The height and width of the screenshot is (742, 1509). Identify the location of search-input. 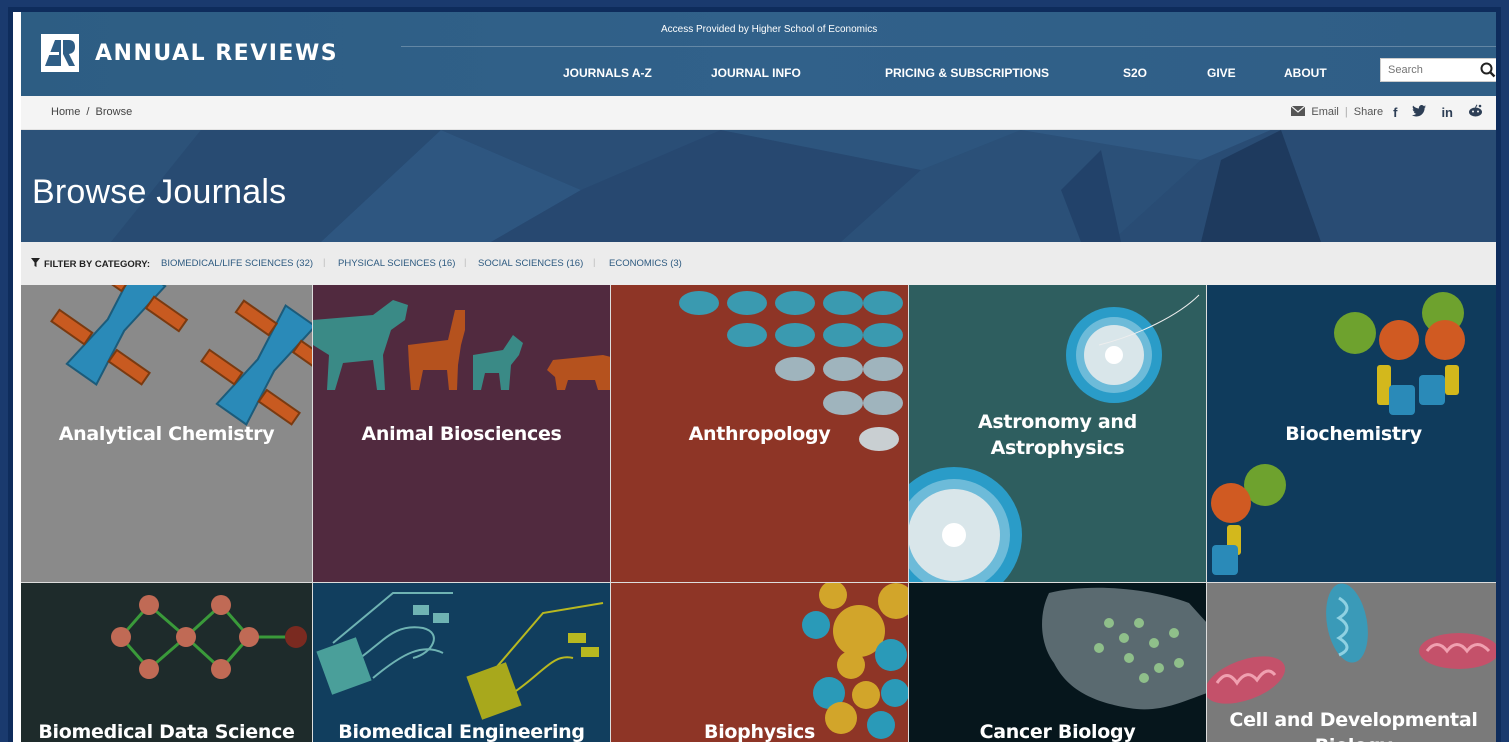
(1429, 70).